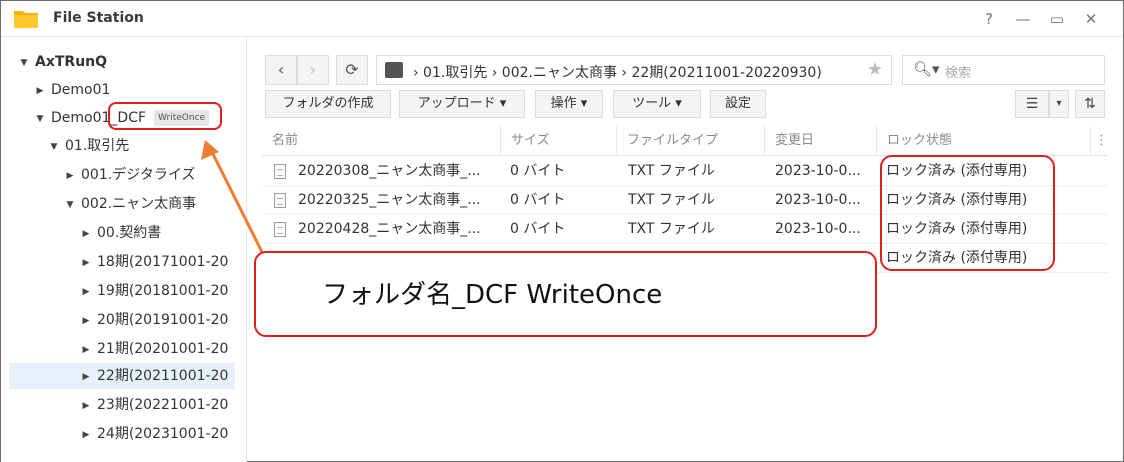 The height and width of the screenshot is (462, 1124). I want to click on settings-button: 設定, so click(738, 104).